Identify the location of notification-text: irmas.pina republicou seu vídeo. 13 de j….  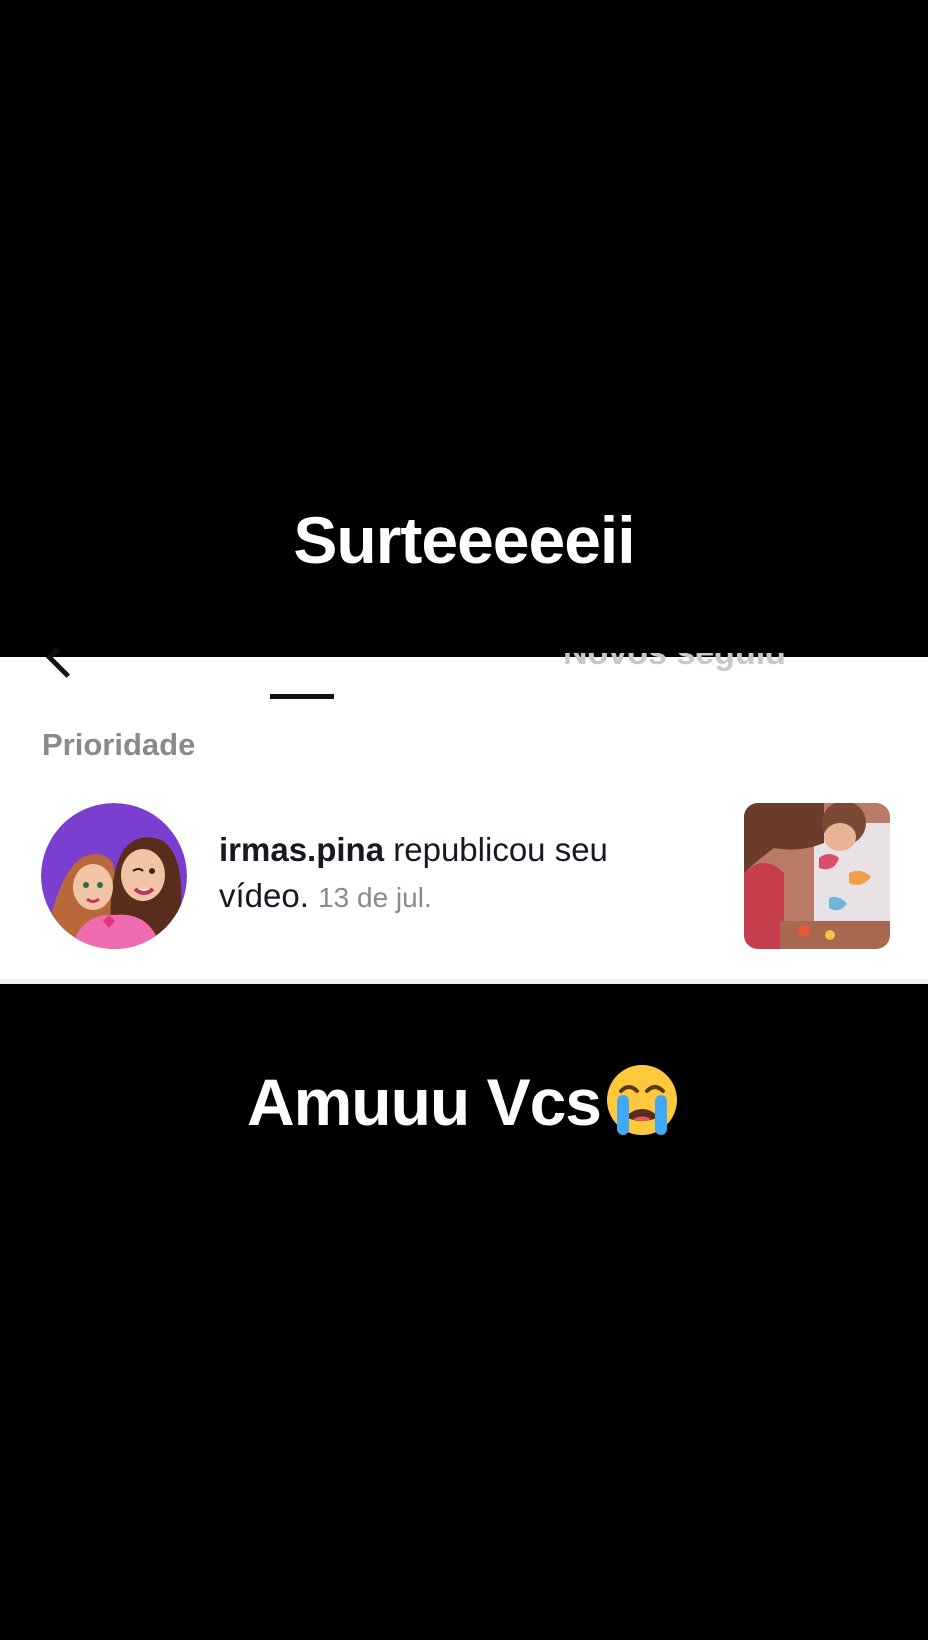
(434, 874).